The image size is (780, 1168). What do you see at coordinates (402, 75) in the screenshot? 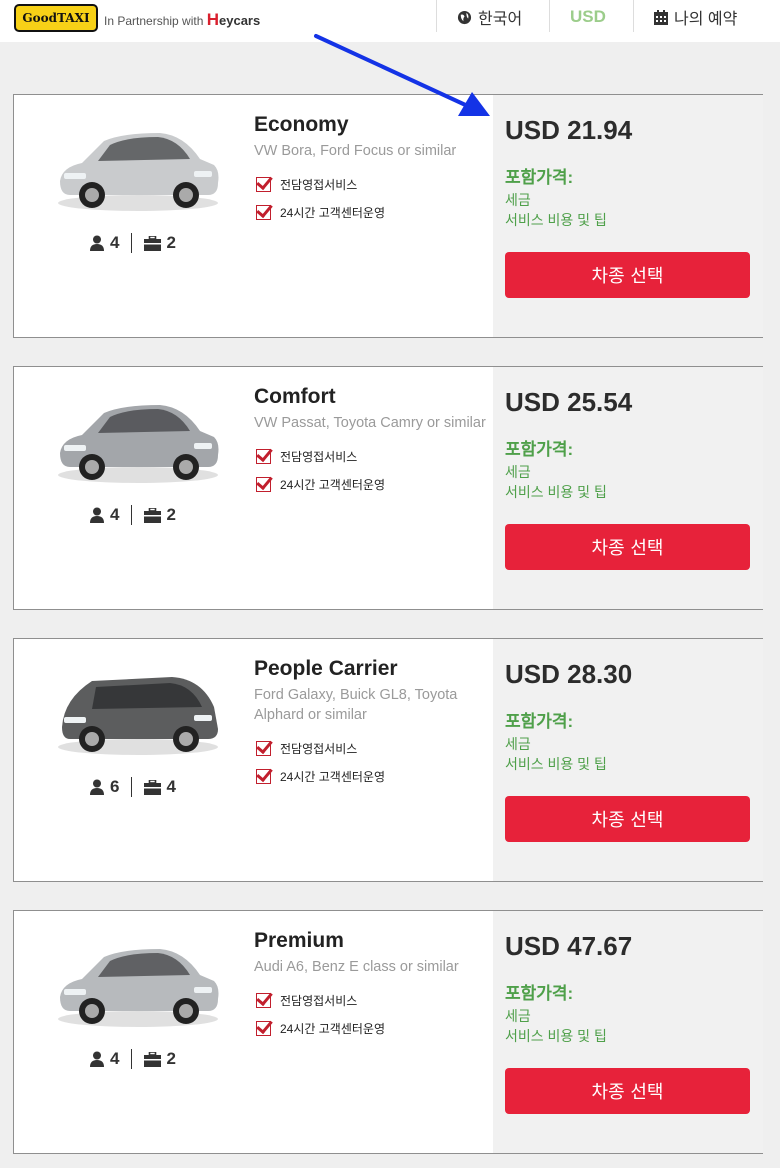
I see `annotation-arrow` at bounding box center [402, 75].